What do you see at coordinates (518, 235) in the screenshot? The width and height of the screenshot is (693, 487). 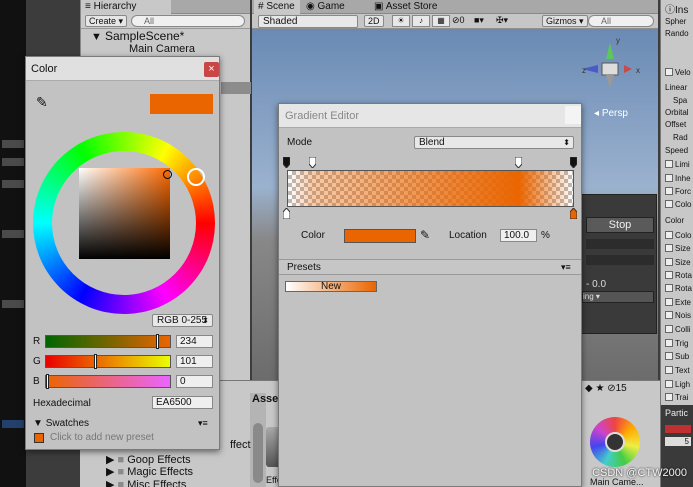 I see `location-field: 100.0` at bounding box center [518, 235].